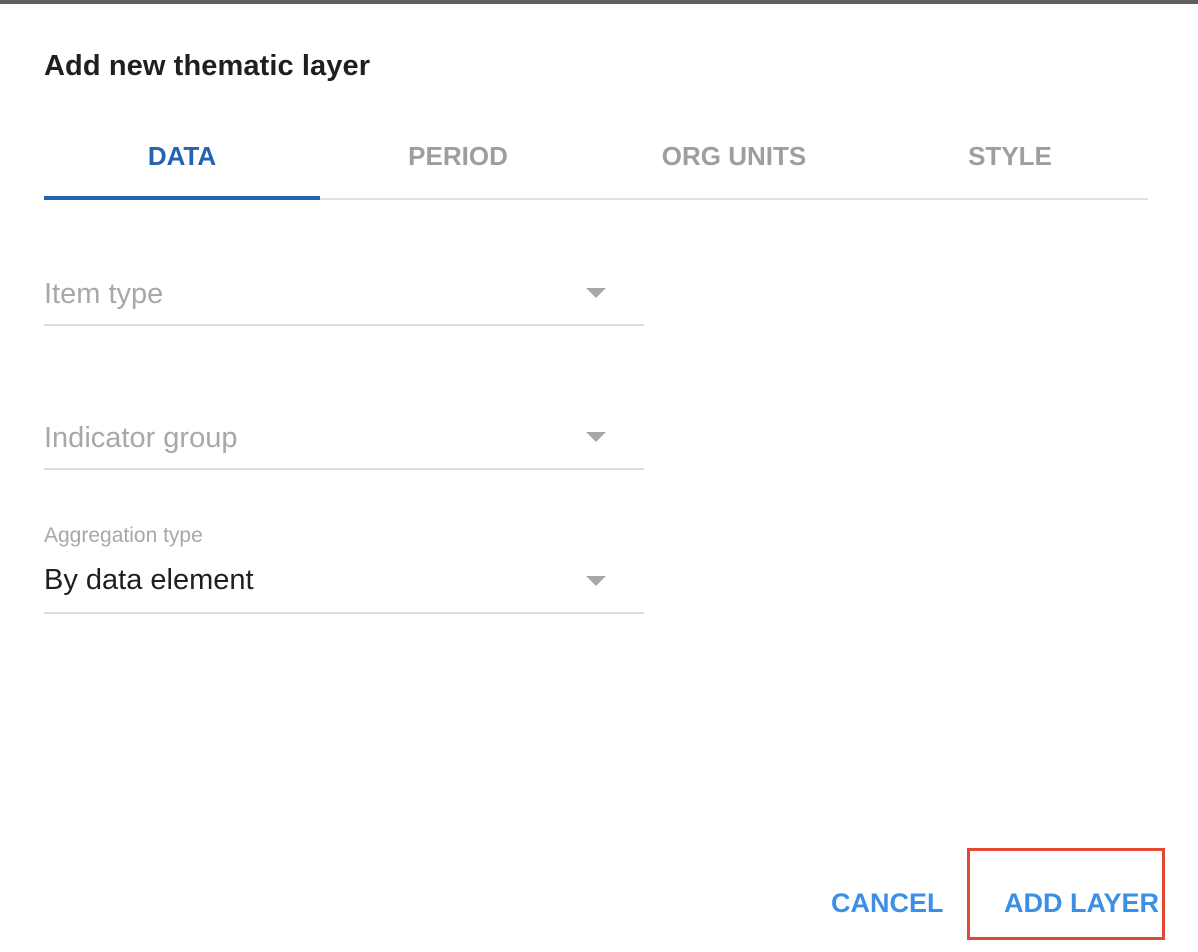  What do you see at coordinates (104, 294) in the screenshot?
I see `item-type-placeholder: Item type` at bounding box center [104, 294].